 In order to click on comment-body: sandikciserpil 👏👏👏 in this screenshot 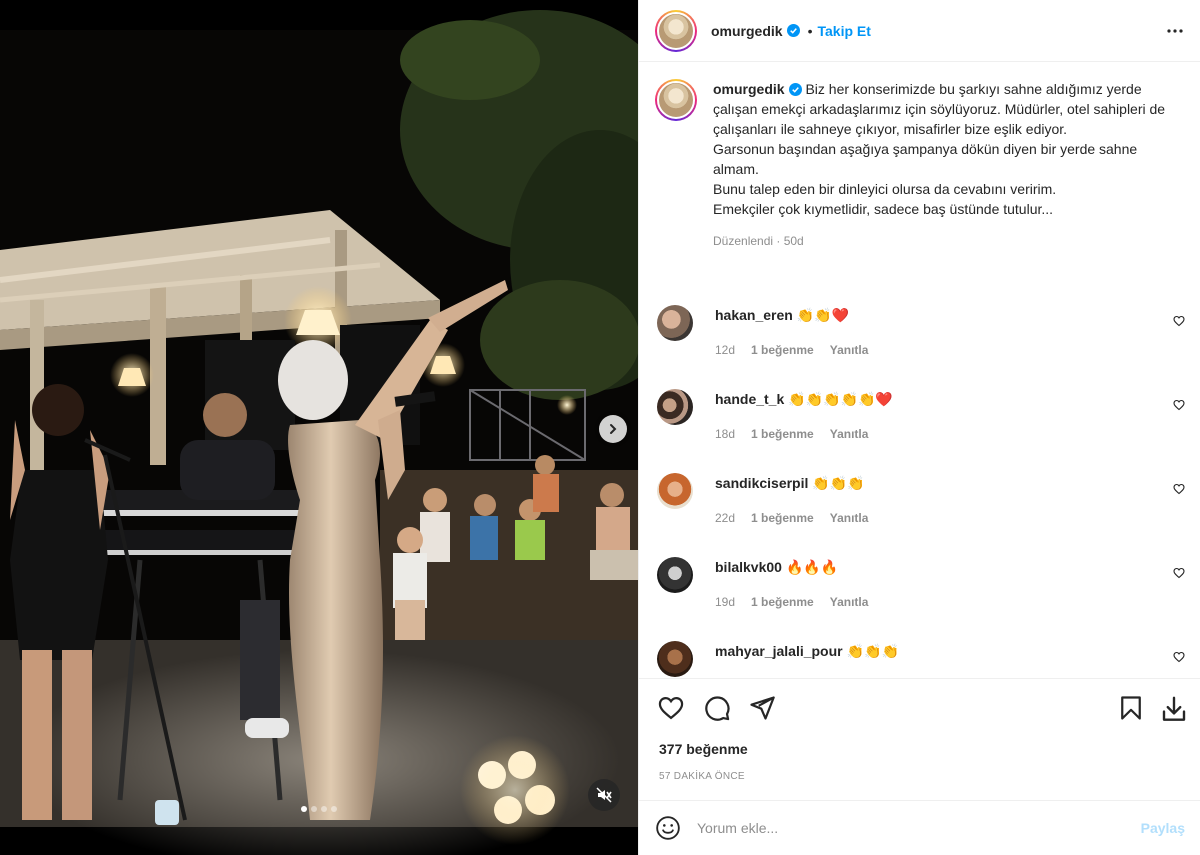, I will do `click(790, 483)`.